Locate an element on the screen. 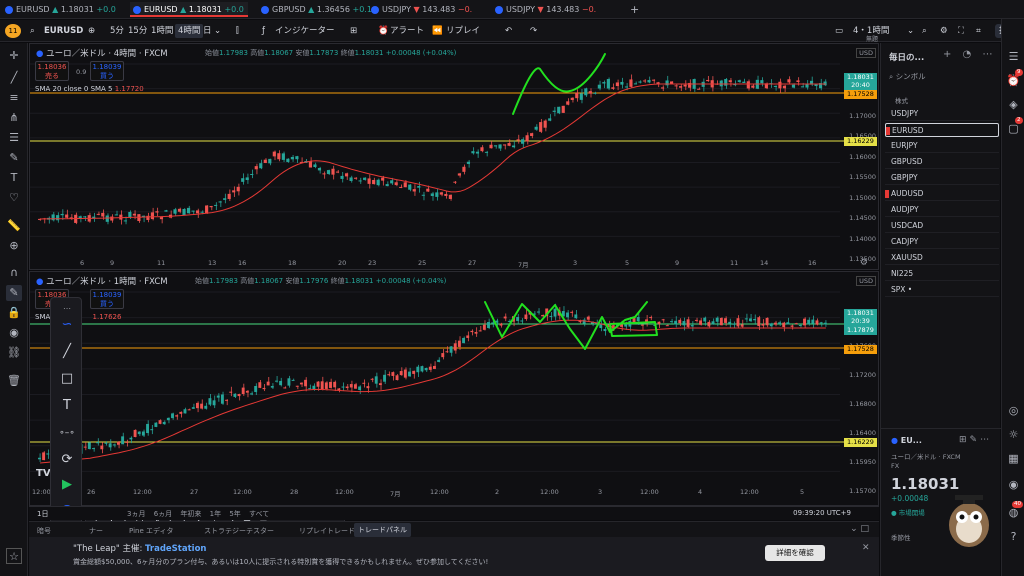 The height and width of the screenshot is (576, 1024). tab-screener: ナー is located at coordinates (96, 531).